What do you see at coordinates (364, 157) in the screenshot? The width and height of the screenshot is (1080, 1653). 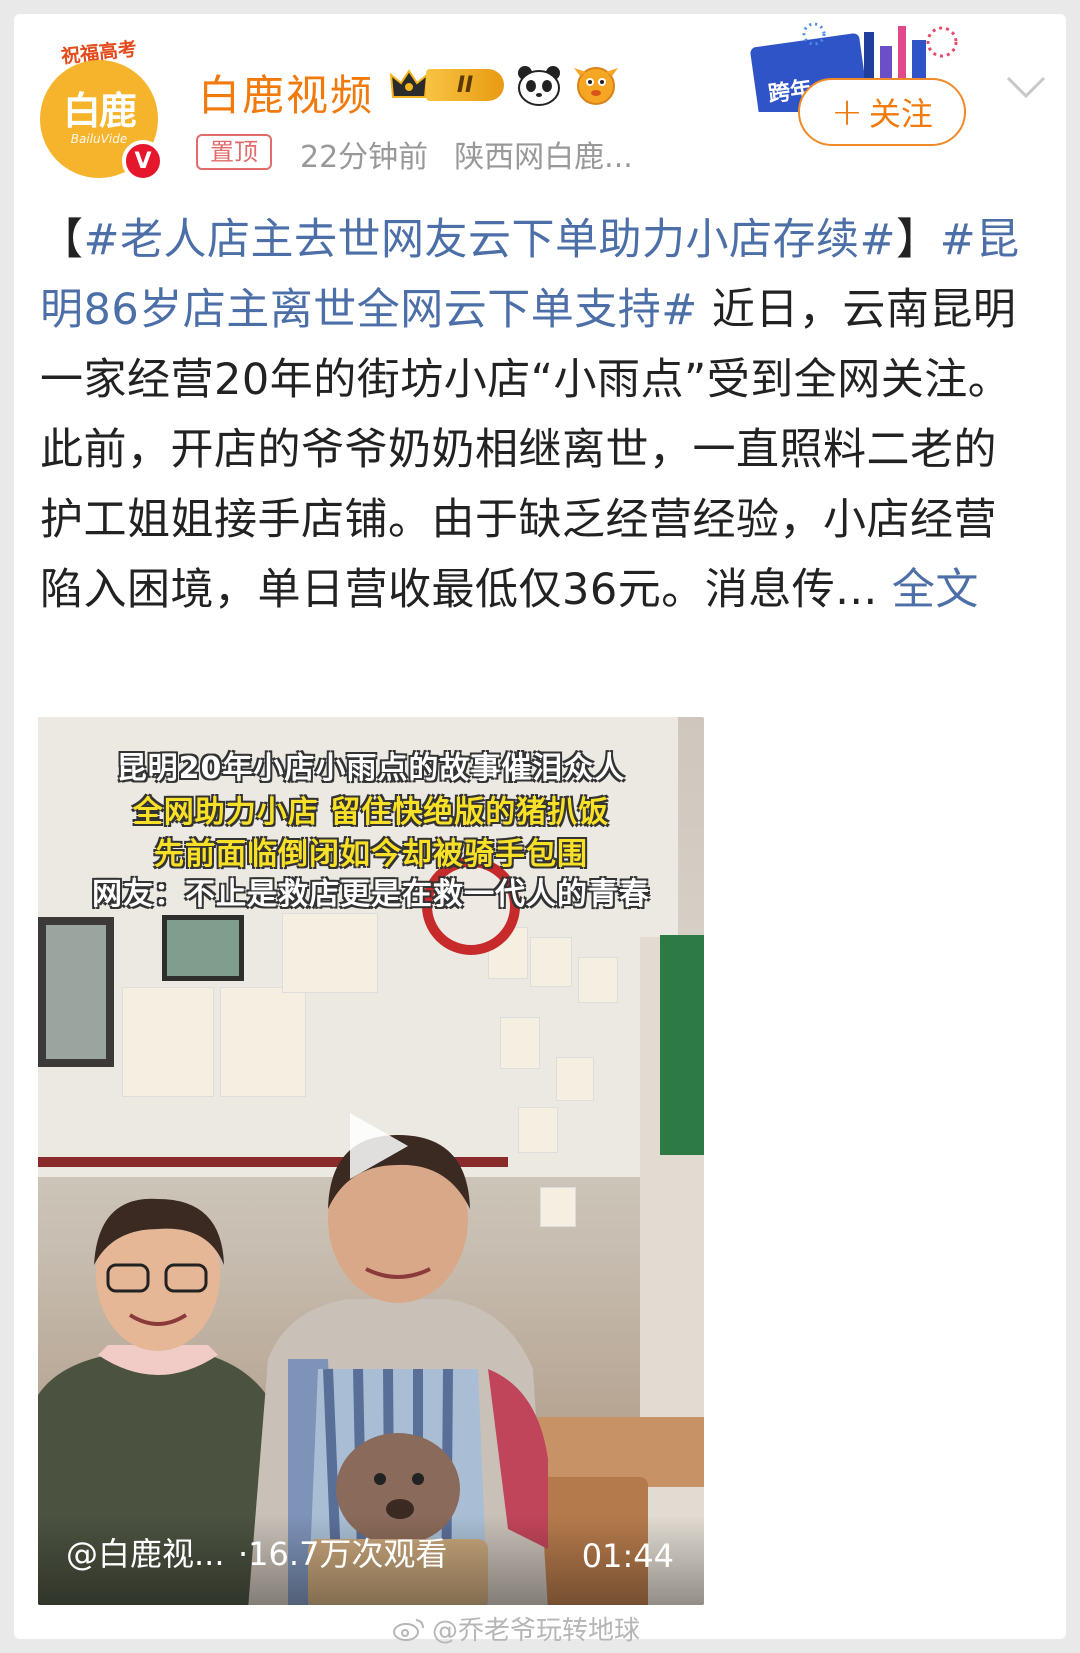 I see `post-time: 22分钟前` at bounding box center [364, 157].